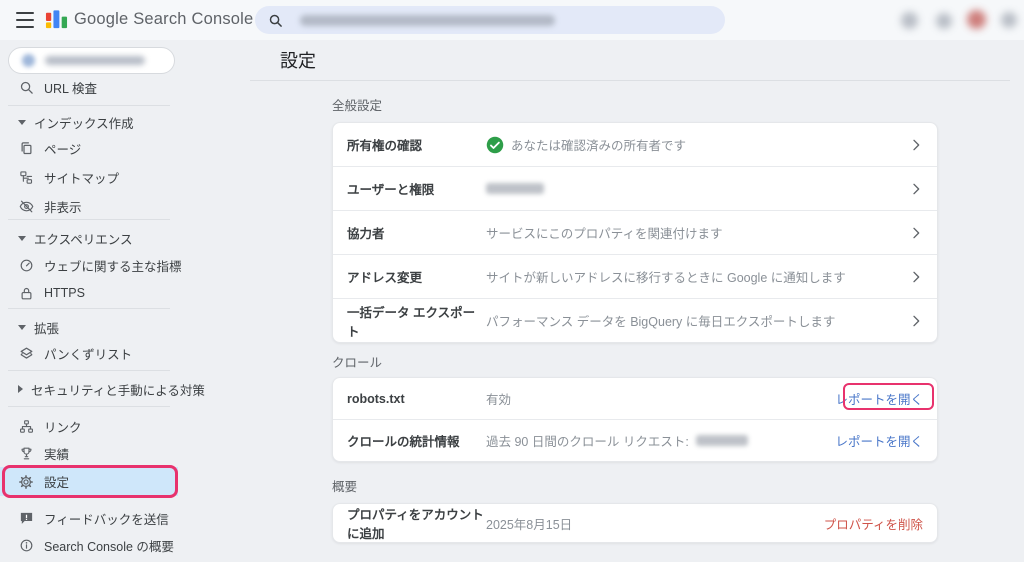 The width and height of the screenshot is (1024, 562). Describe the element at coordinates (357, 363) in the screenshot. I see `section-header-crawl: クロール` at that location.